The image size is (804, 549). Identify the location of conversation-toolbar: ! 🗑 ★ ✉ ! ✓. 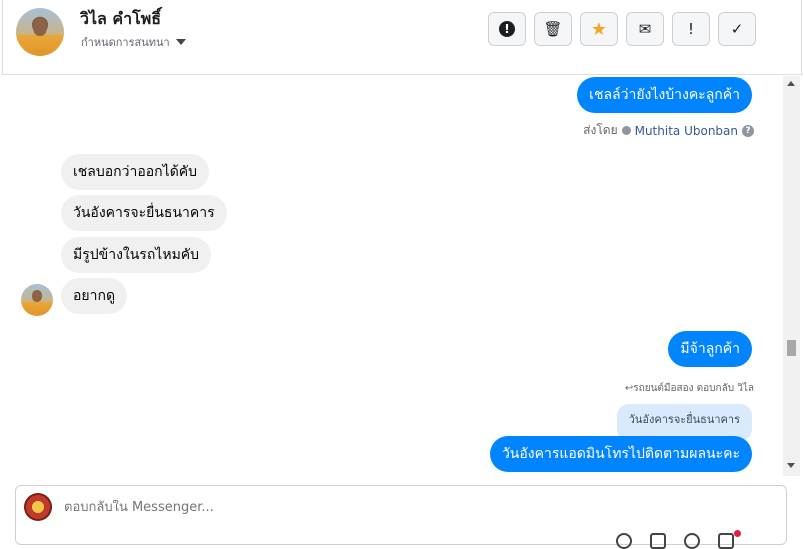
(622, 29).